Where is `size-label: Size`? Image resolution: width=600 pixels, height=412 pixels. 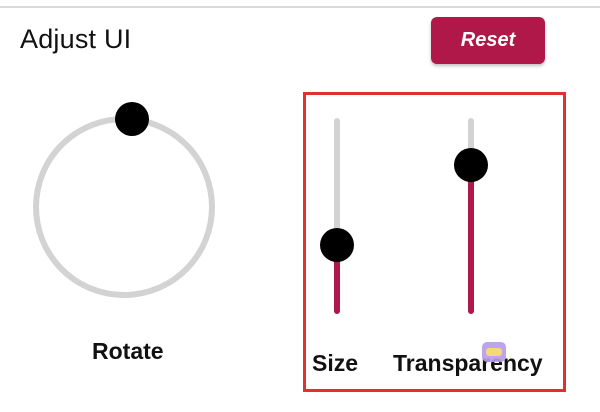
size-label: Size is located at coordinates (335, 363).